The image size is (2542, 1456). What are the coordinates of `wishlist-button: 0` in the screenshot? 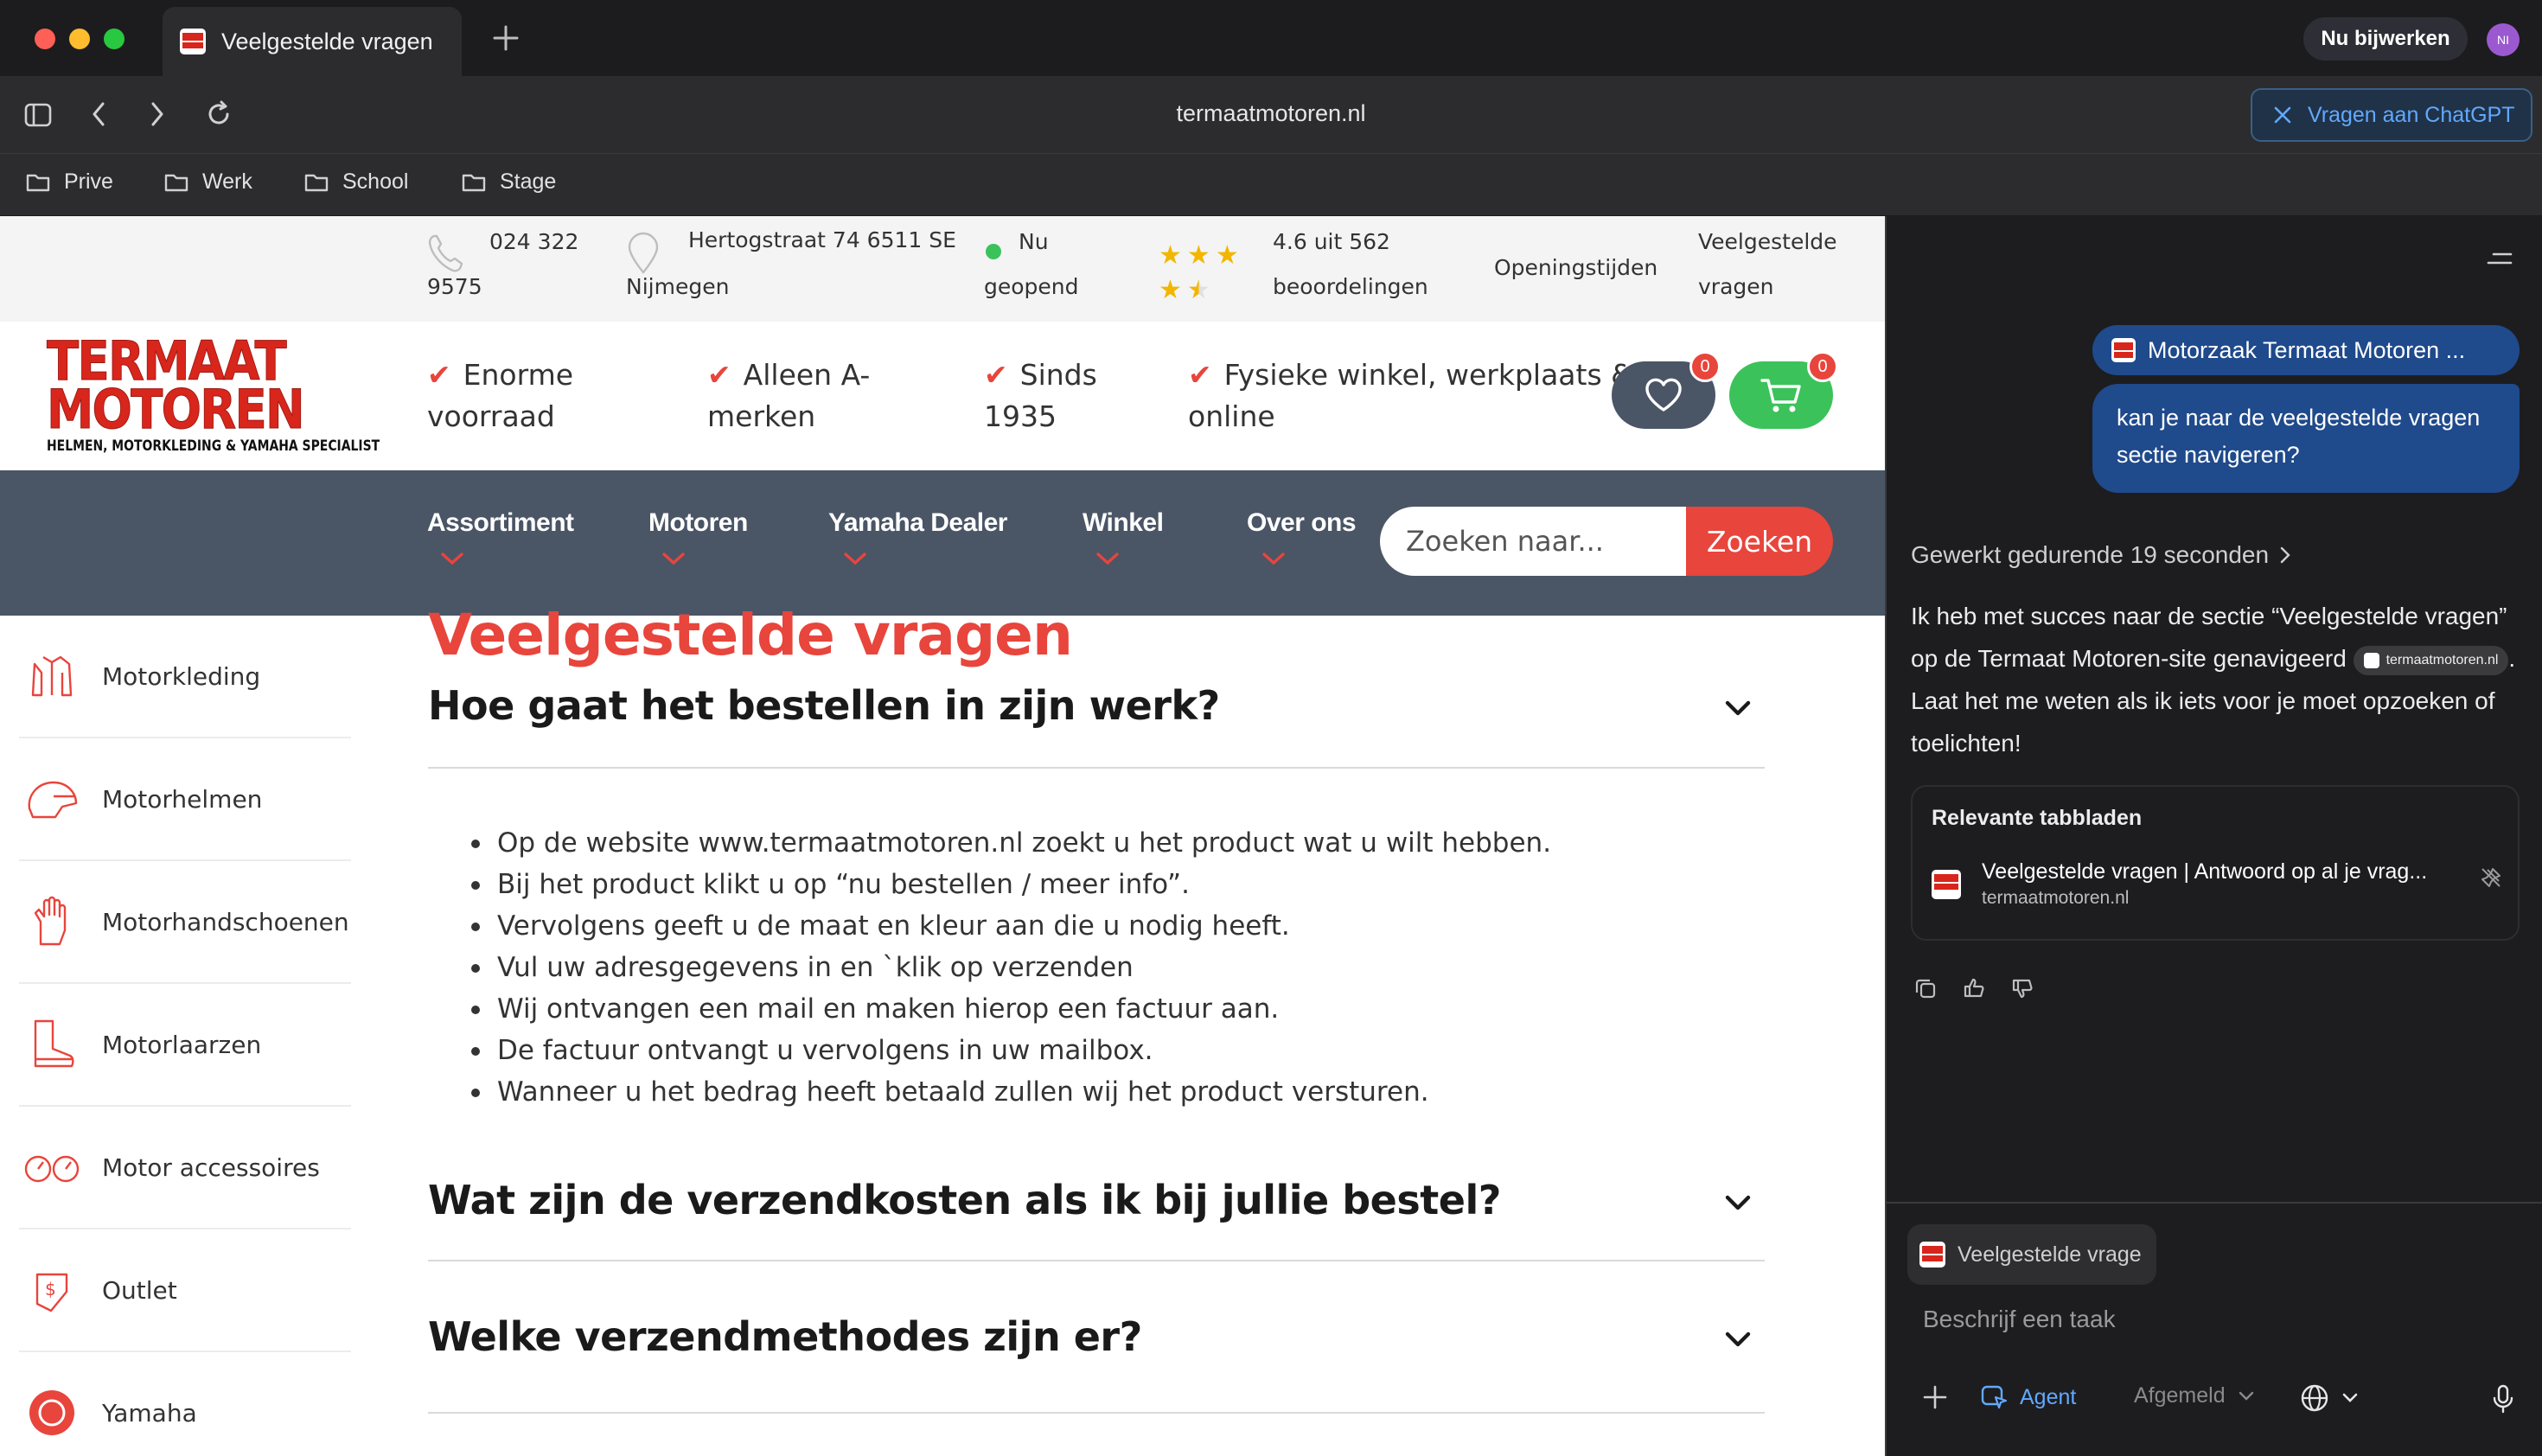 It's located at (1666, 390).